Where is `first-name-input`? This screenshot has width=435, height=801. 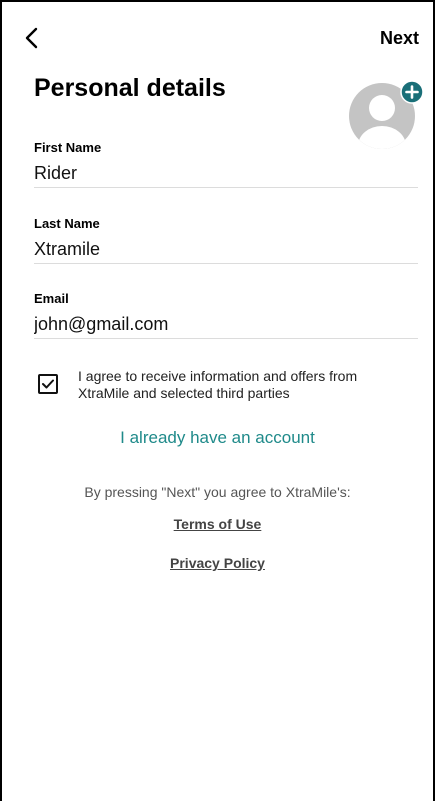 first-name-input is located at coordinates (226, 173).